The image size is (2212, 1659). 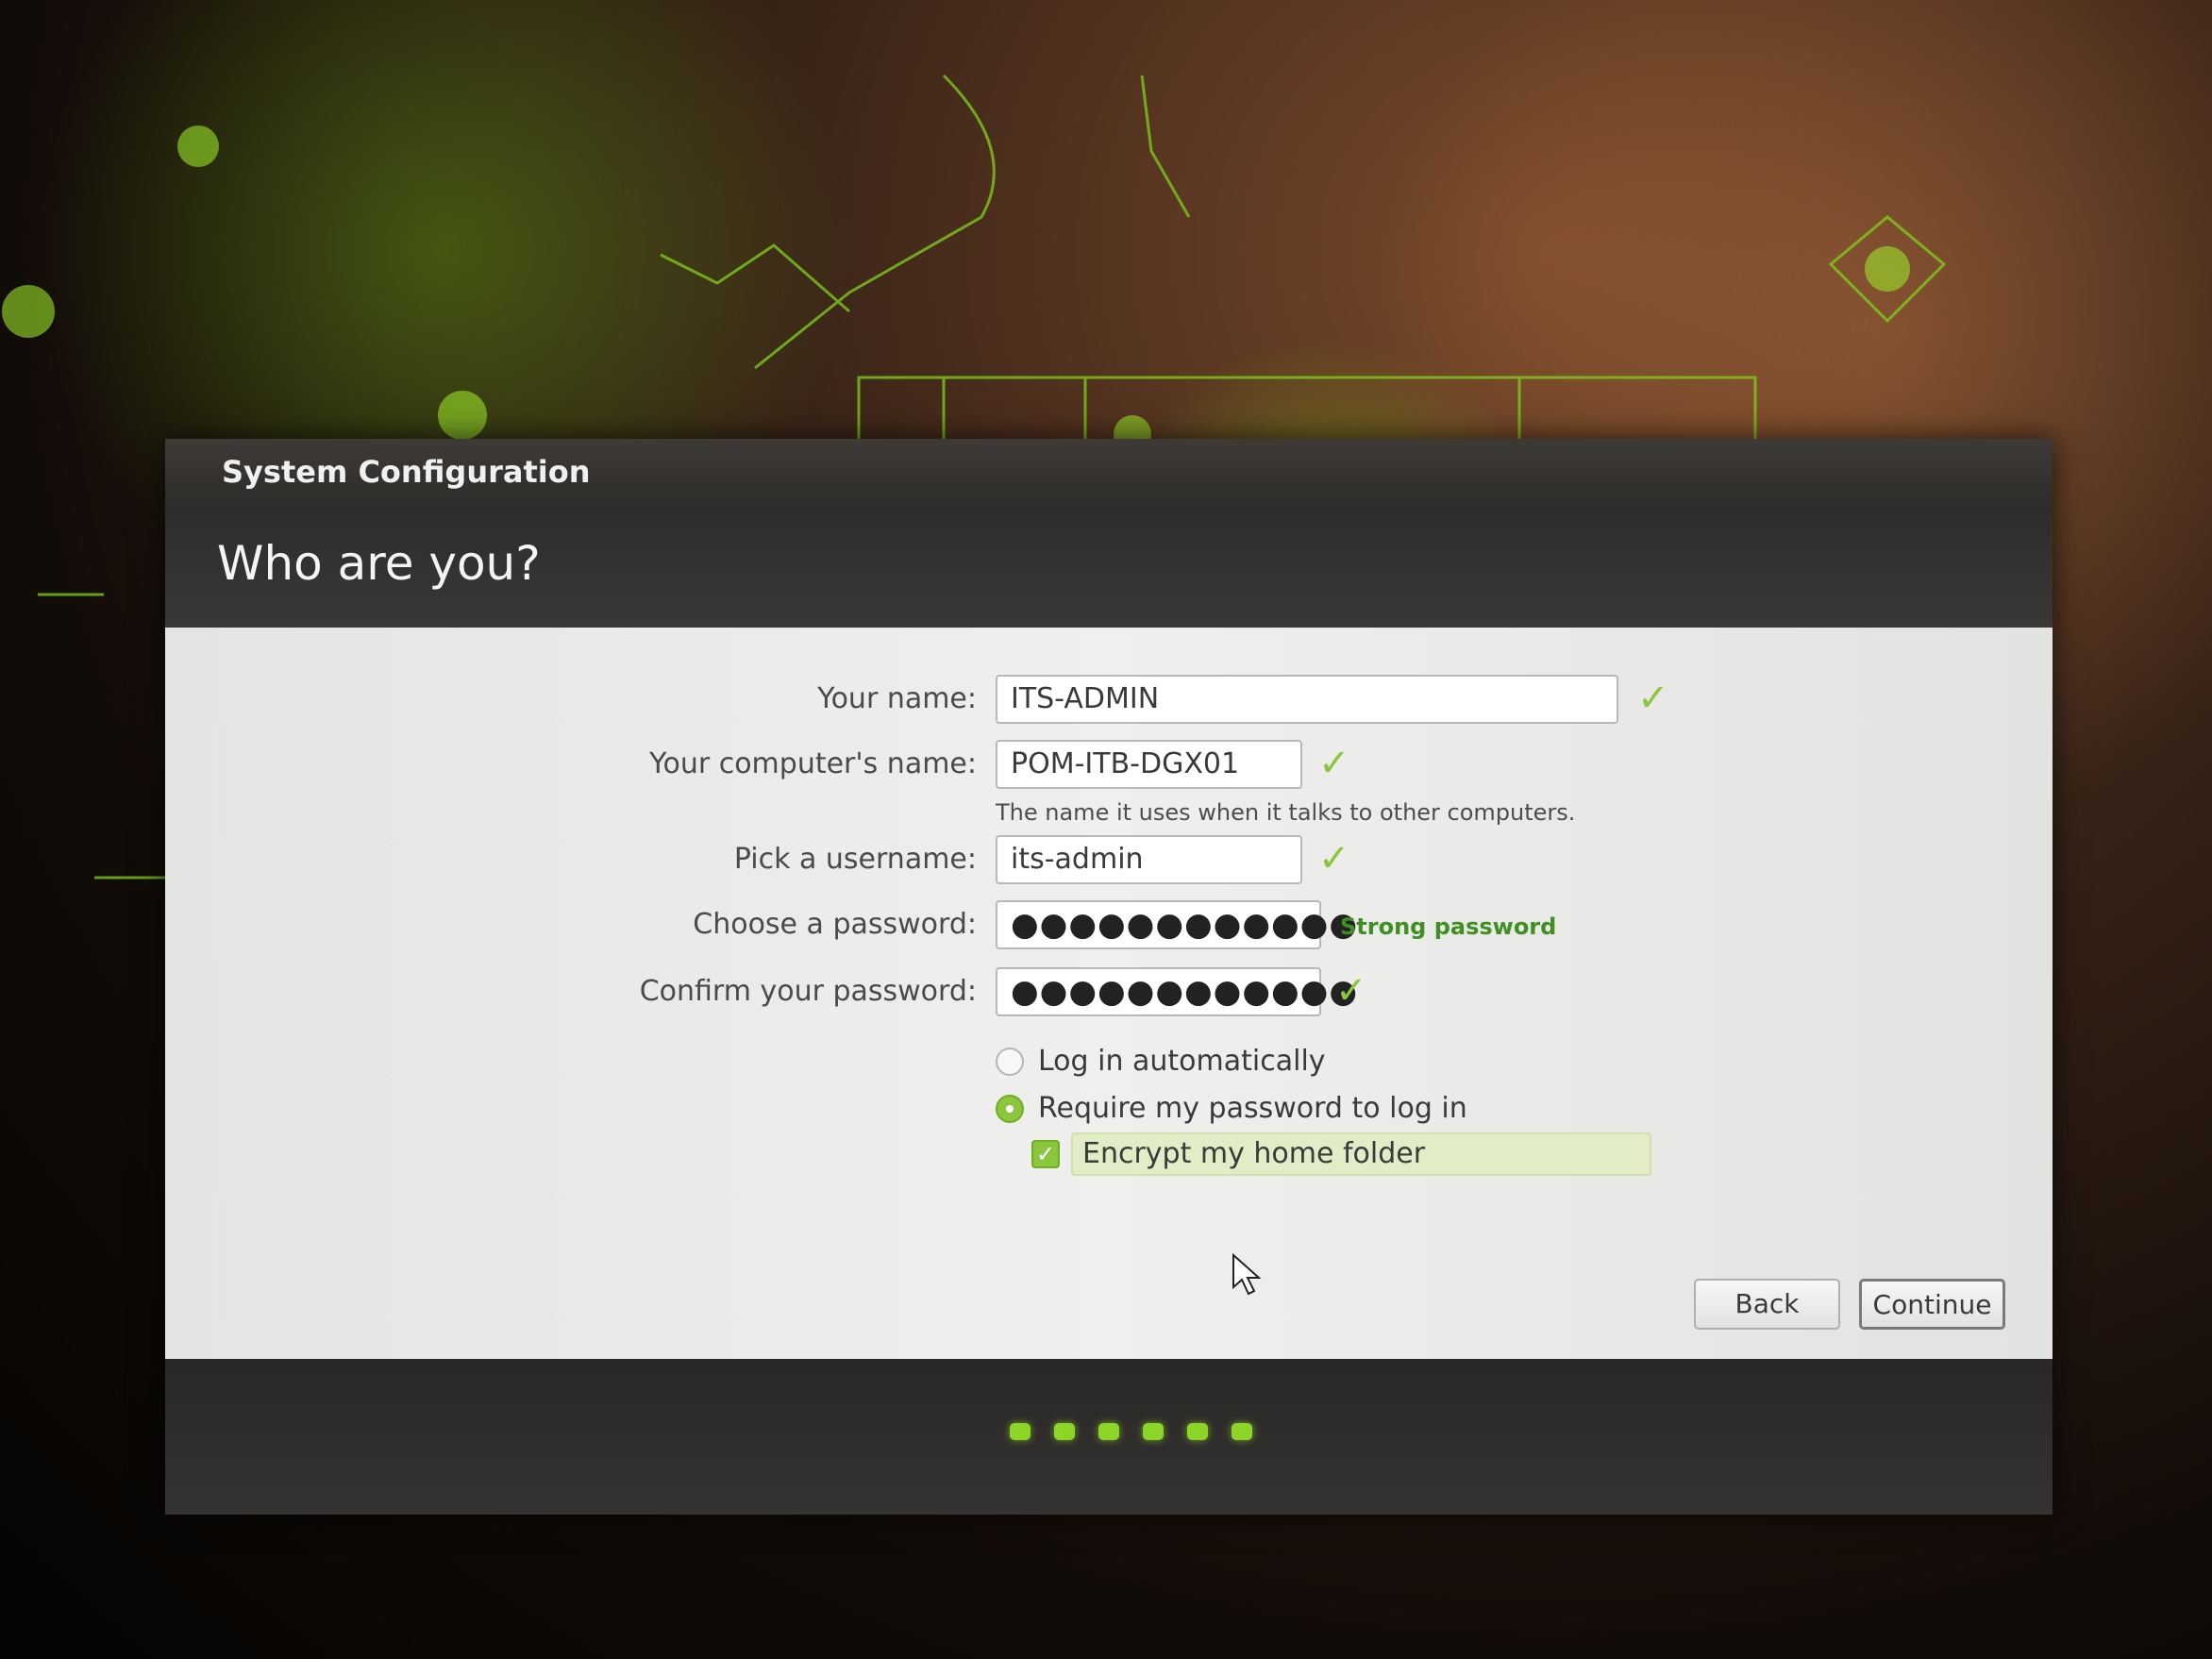 I want to click on dialog-titlebar: System Configuration, so click(x=1109, y=474).